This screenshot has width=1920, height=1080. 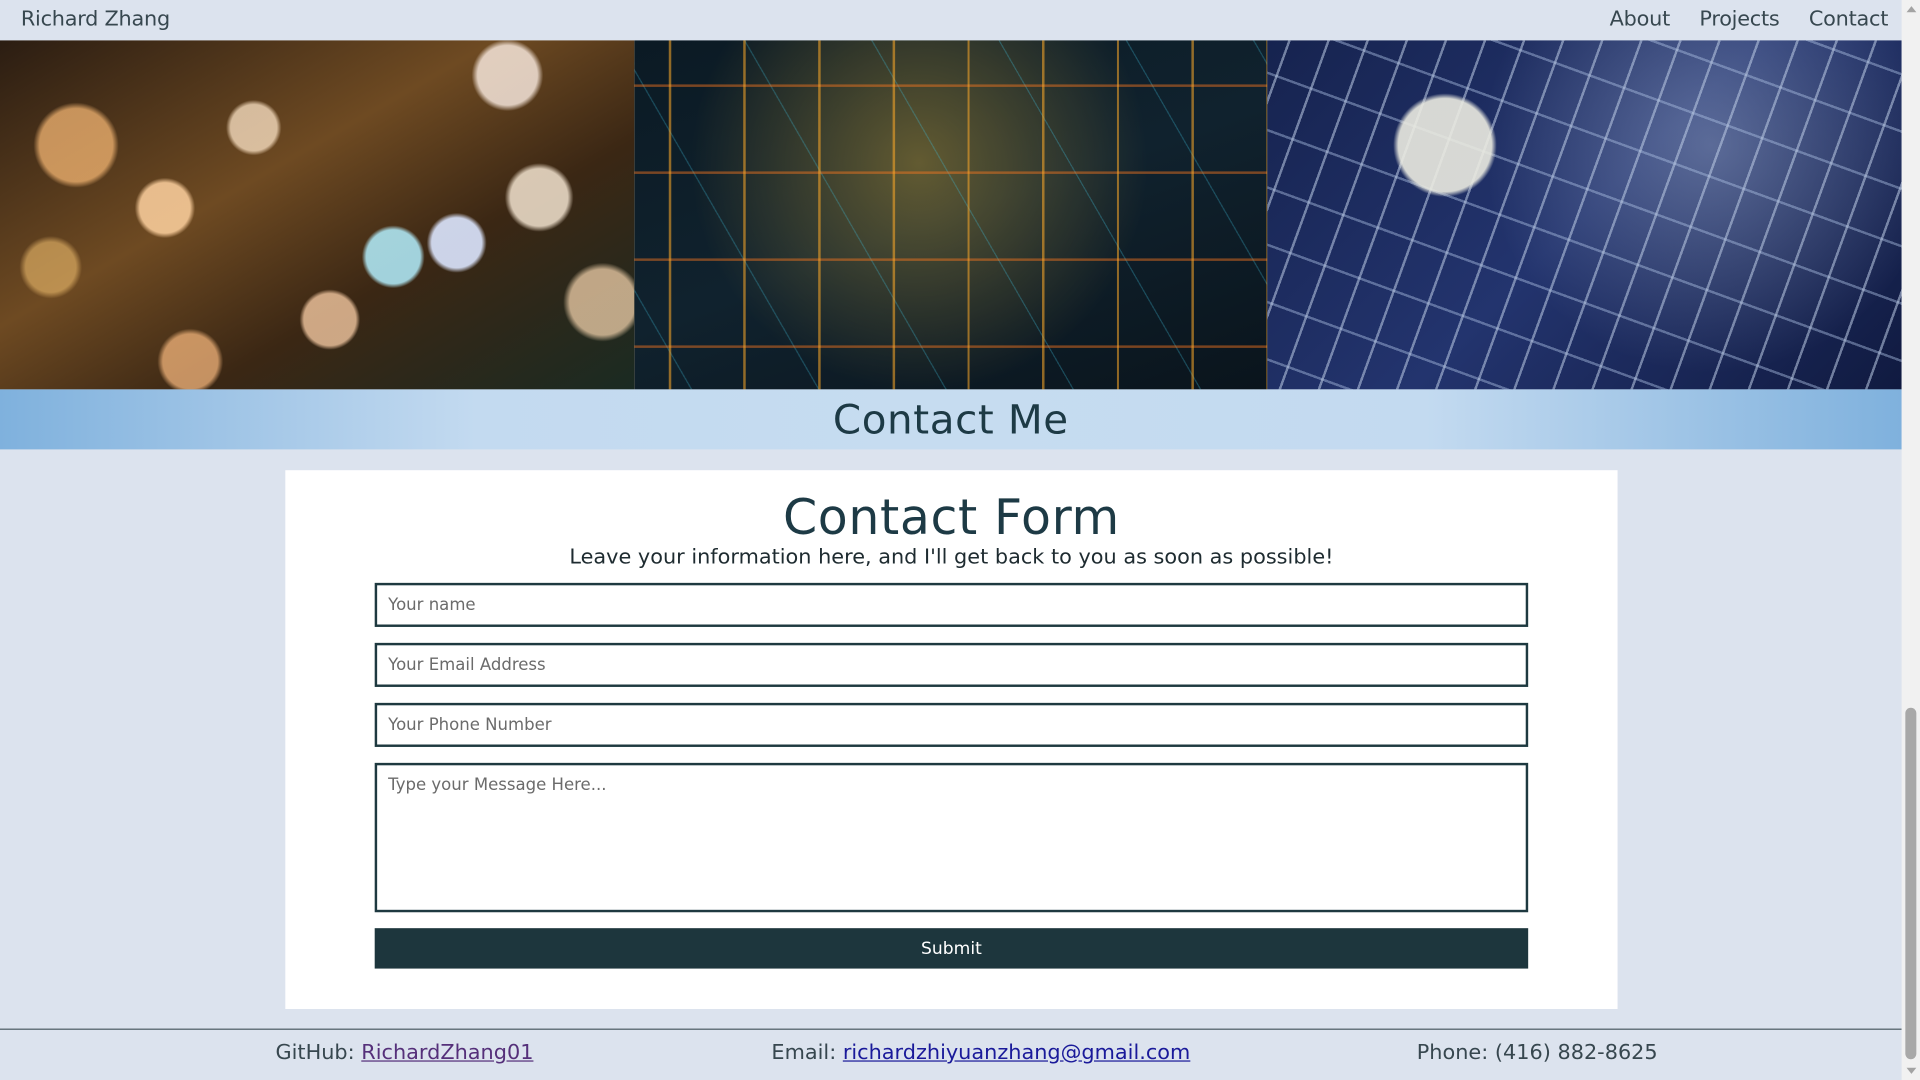 What do you see at coordinates (317, 215) in the screenshot?
I see `city-lights-bokeh-image` at bounding box center [317, 215].